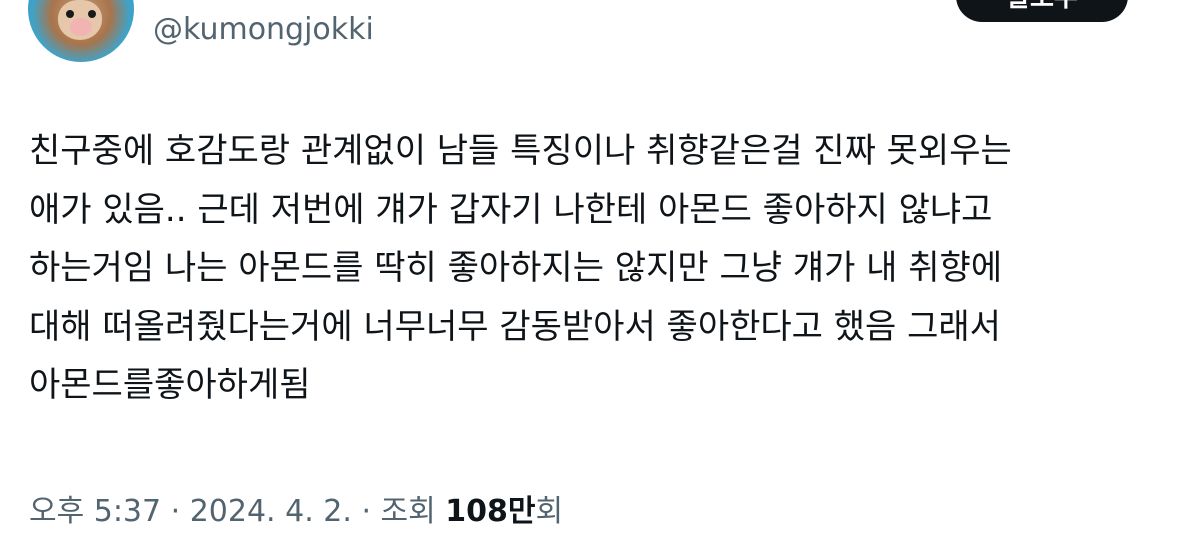 The width and height of the screenshot is (1179, 555). I want to click on follow-button-label: 팔로우, so click(1042, 11).